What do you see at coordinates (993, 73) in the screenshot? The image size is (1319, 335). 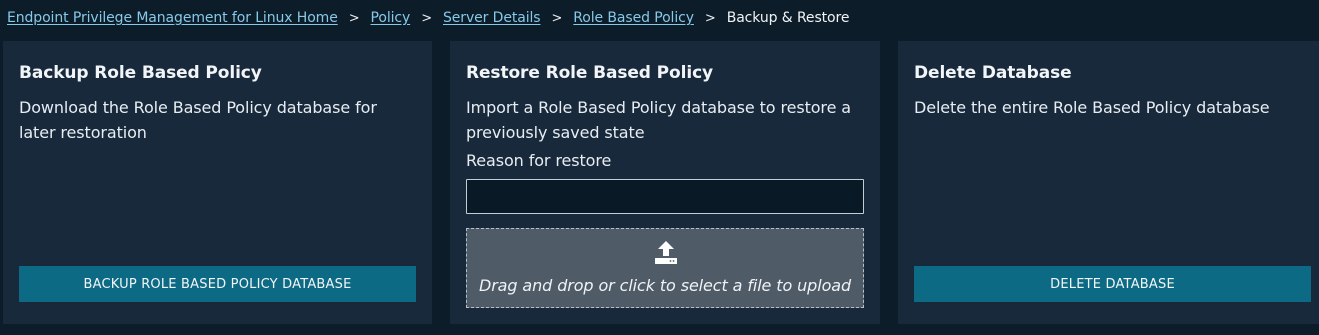 I see `delete-card-title: Delete Database` at bounding box center [993, 73].